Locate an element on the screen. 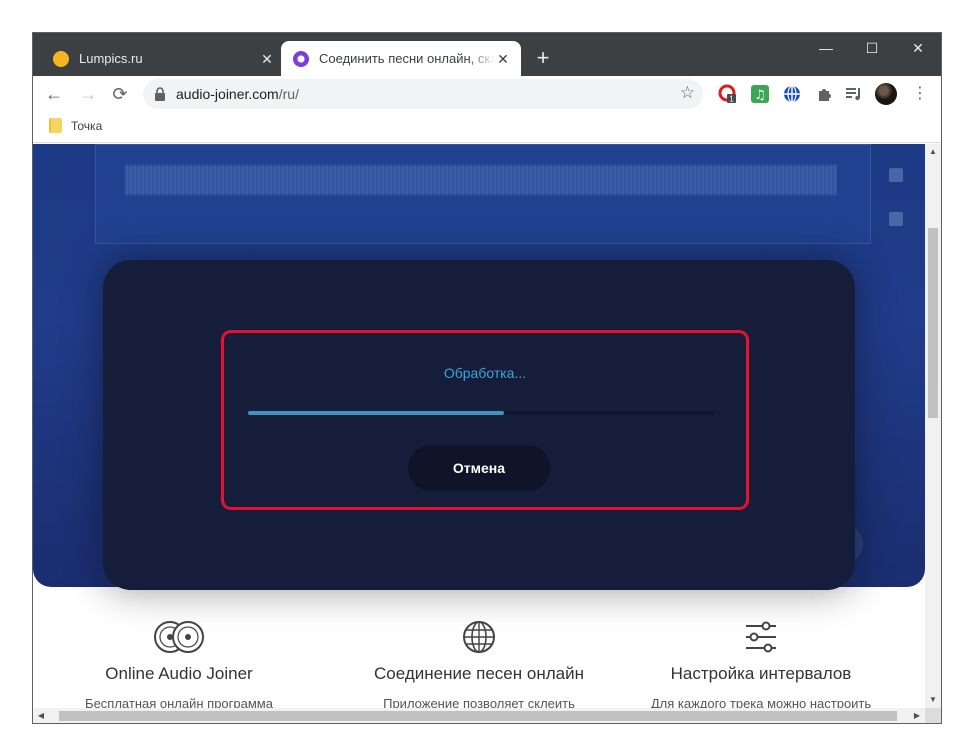  progress-bar is located at coordinates (481, 413).